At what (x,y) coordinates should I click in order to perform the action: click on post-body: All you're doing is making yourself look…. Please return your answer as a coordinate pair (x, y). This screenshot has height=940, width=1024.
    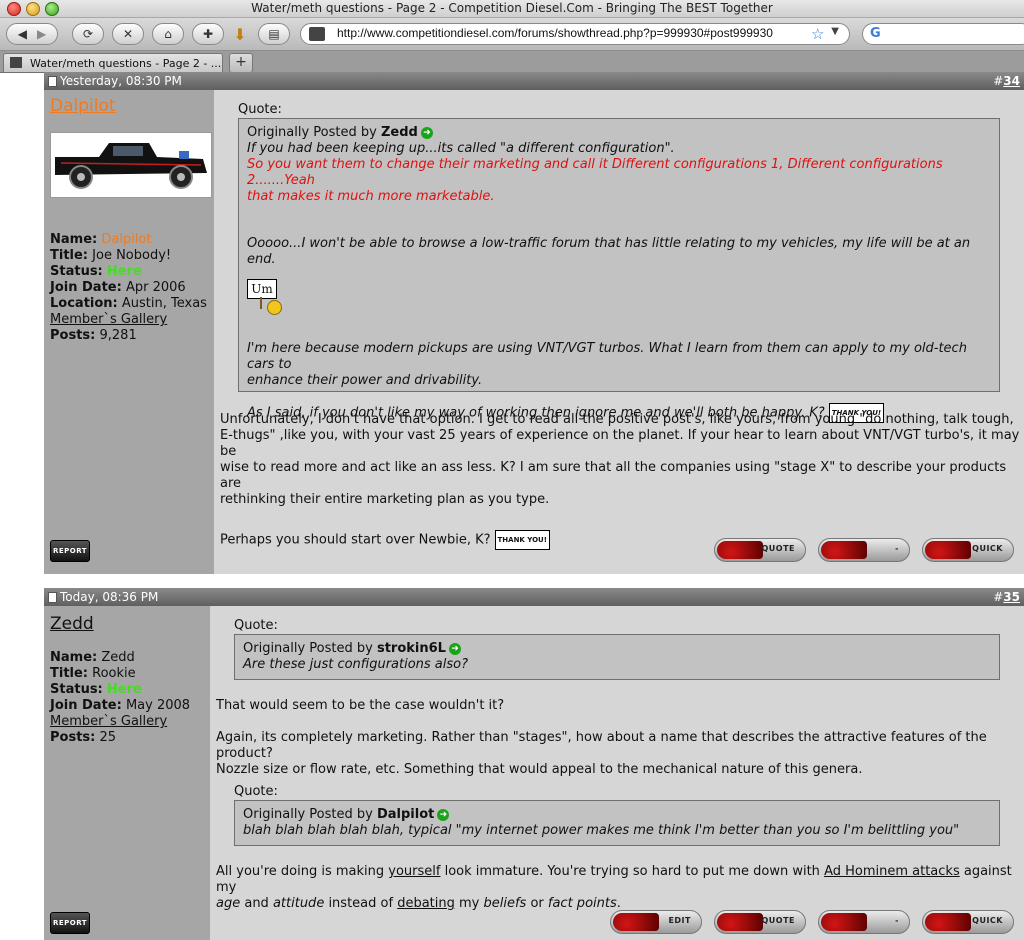
    Looking at the image, I should click on (619, 888).